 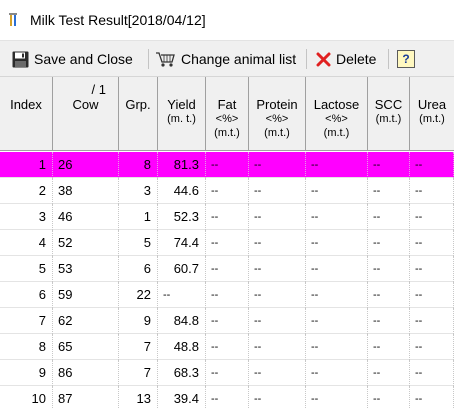 What do you see at coordinates (86, 321) in the screenshot?
I see `cell-cow: 62` at bounding box center [86, 321].